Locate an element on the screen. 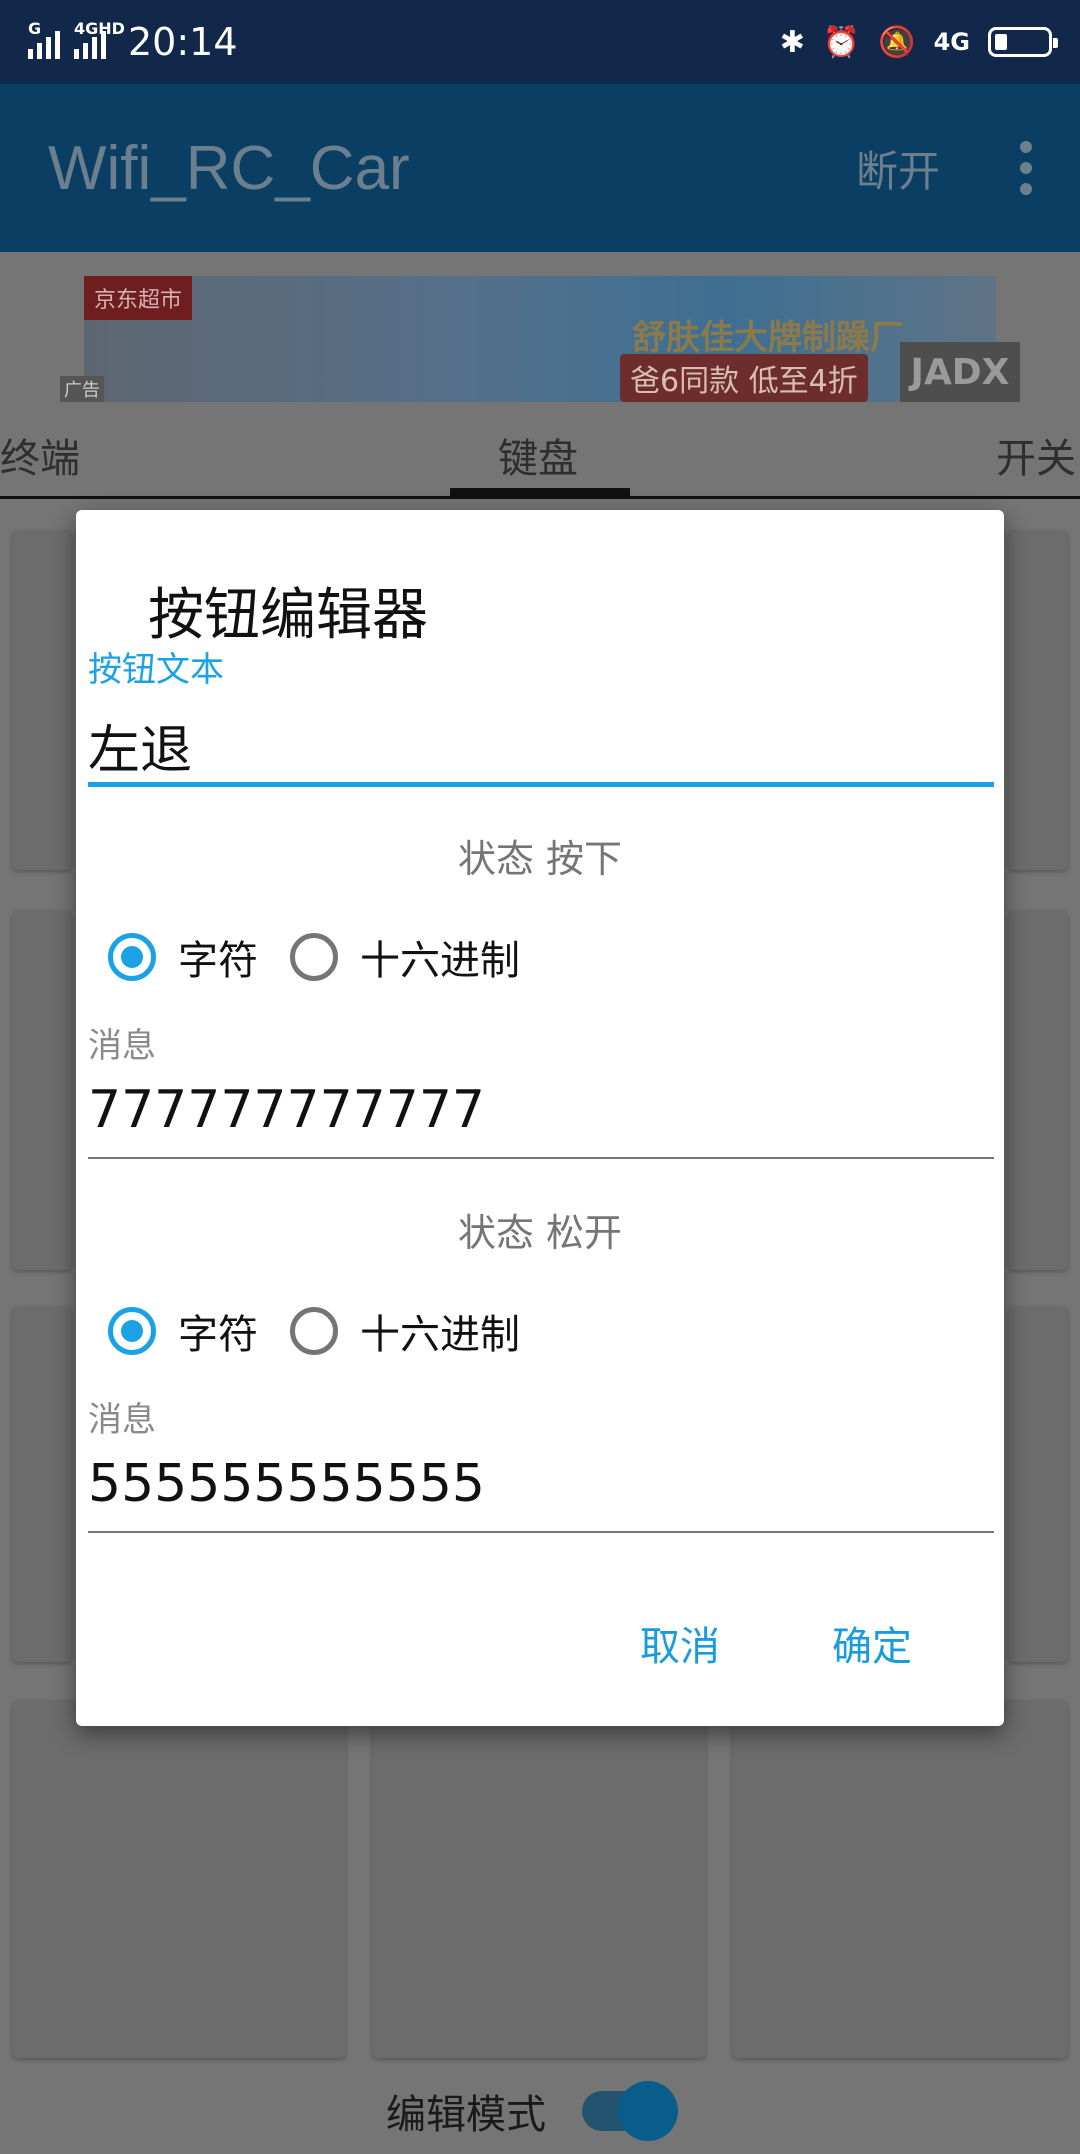 The width and height of the screenshot is (1080, 2154). press-message-underline is located at coordinates (541, 1158).